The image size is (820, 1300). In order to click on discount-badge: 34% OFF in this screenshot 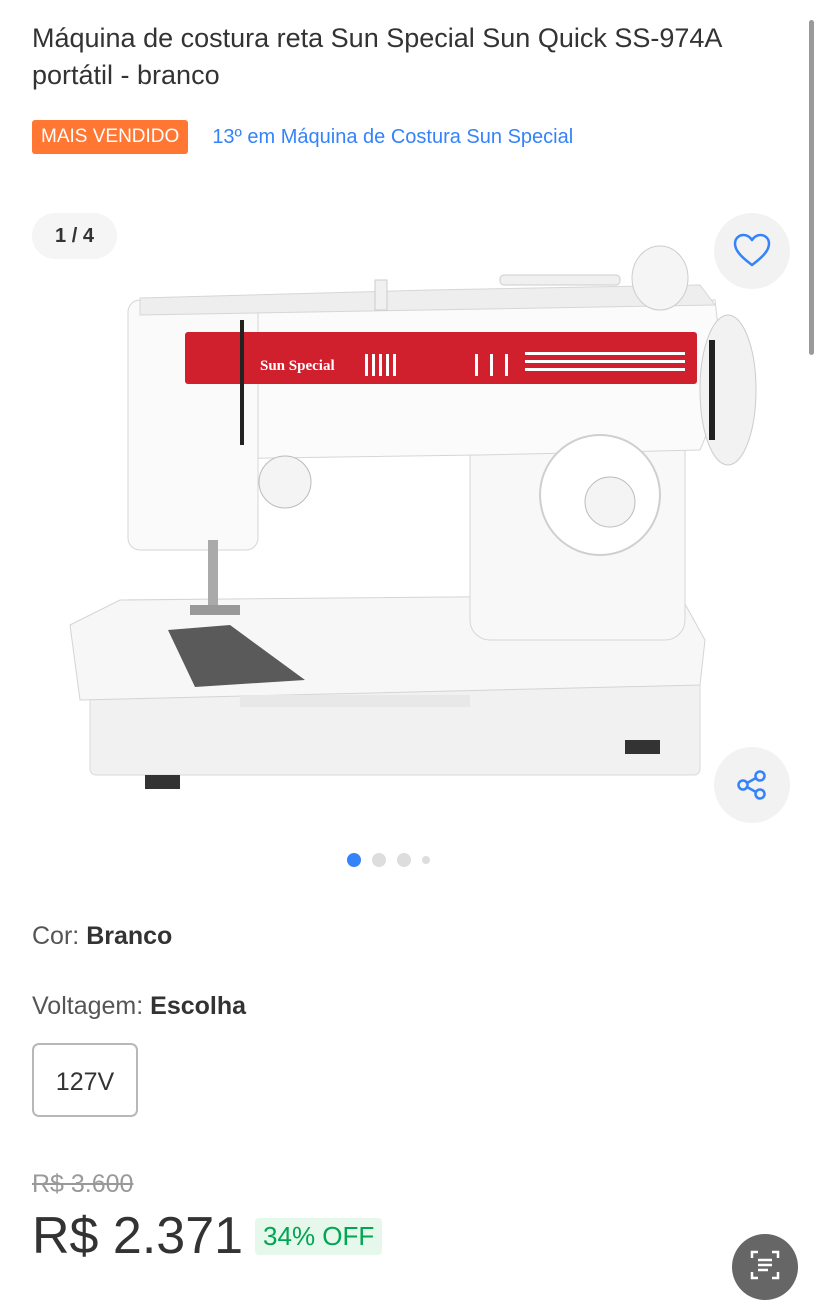, I will do `click(319, 1236)`.